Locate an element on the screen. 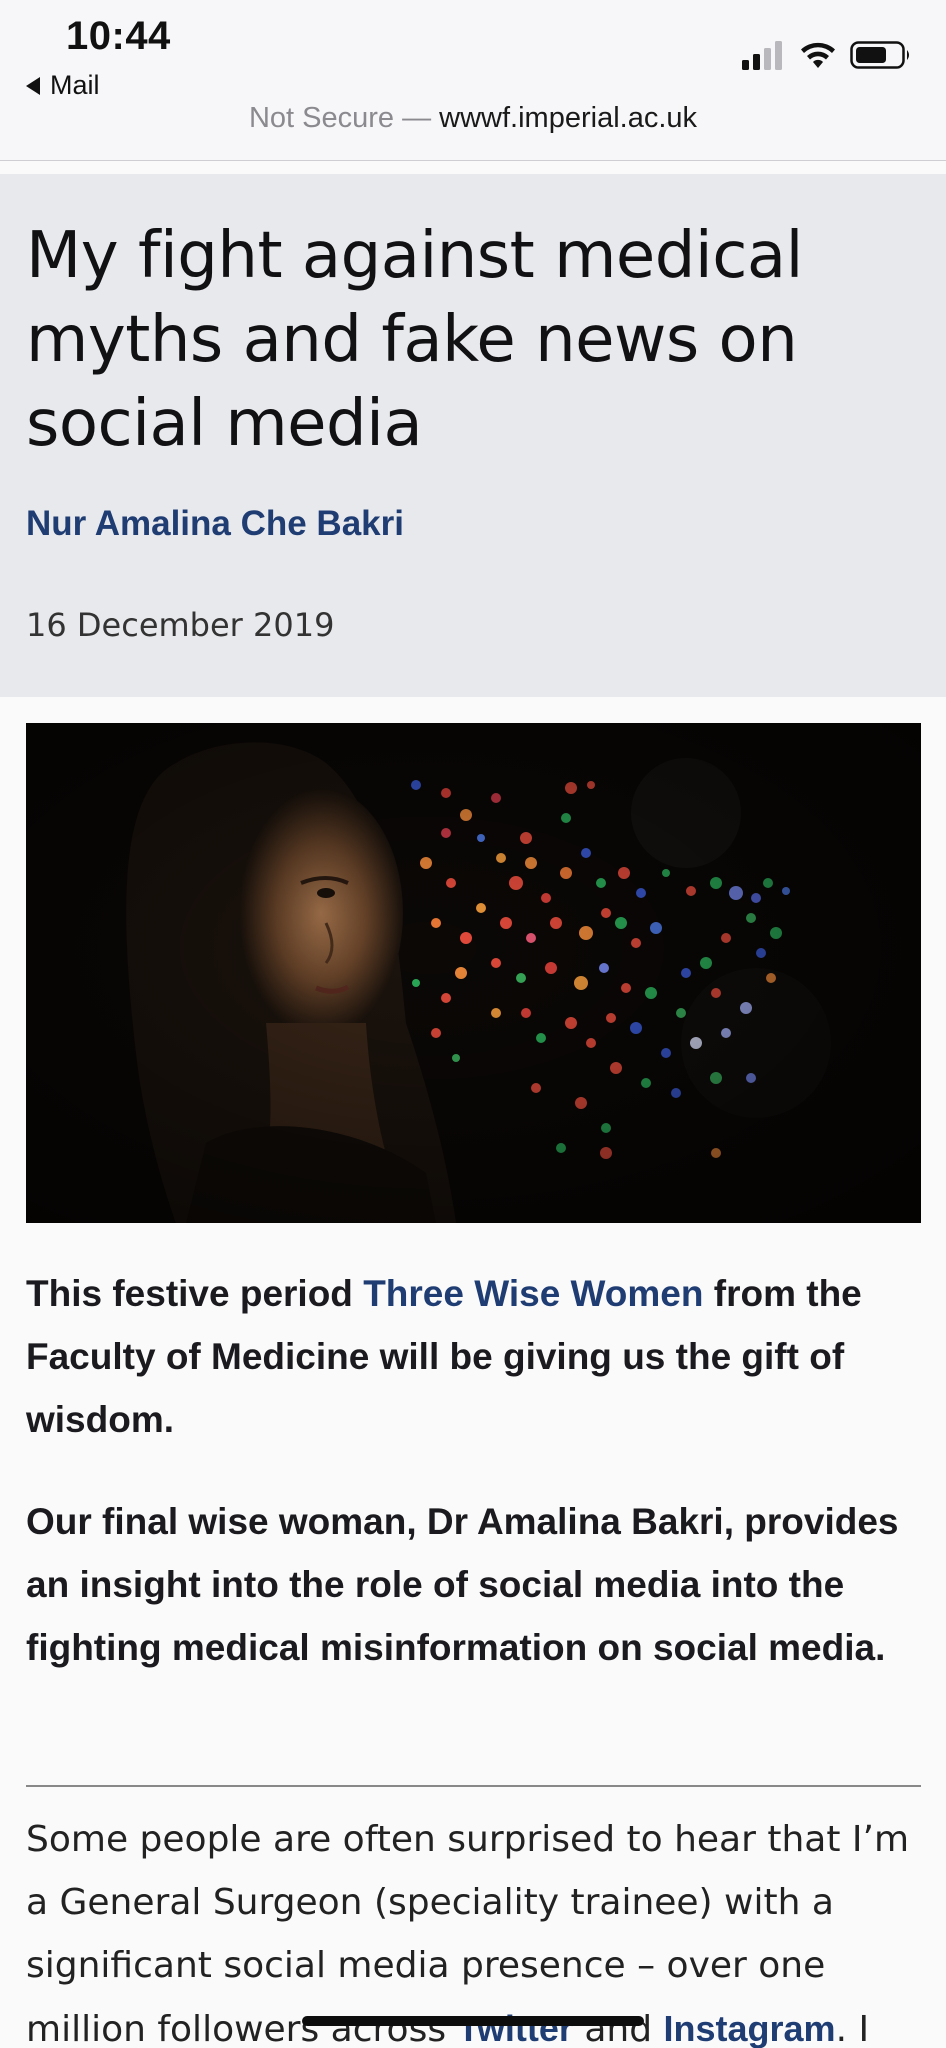 The image size is (946, 2048). publish-date: 16 December 2019 is located at coordinates (180, 625).